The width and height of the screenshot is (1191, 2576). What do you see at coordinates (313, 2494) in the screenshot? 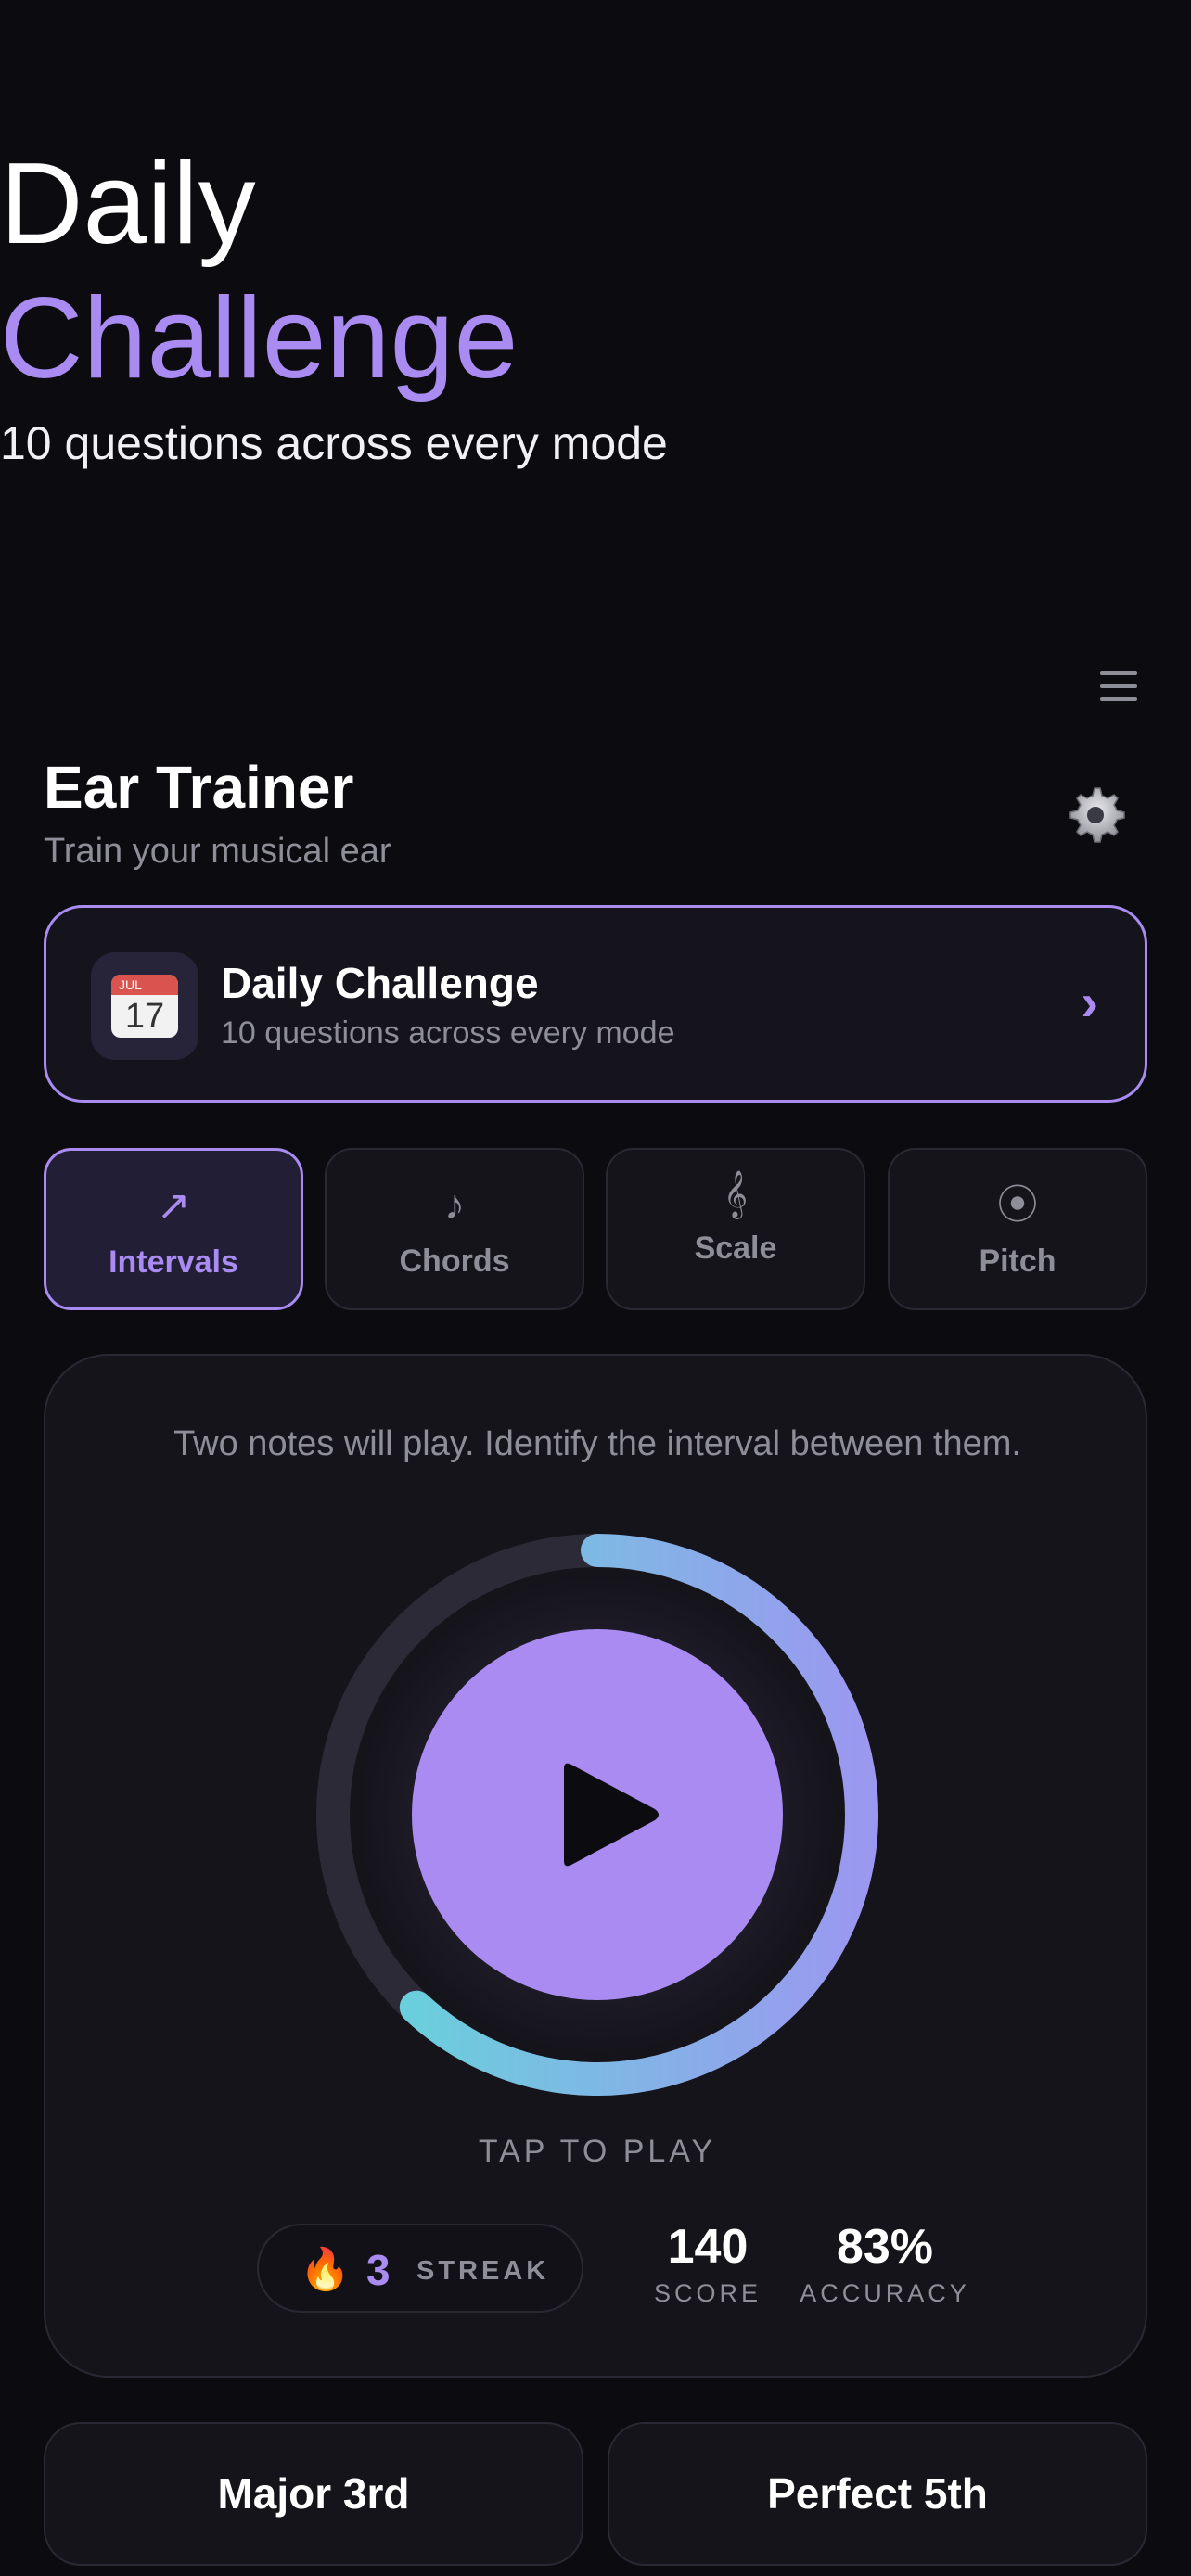
I see `answer-button: Major 3rd` at bounding box center [313, 2494].